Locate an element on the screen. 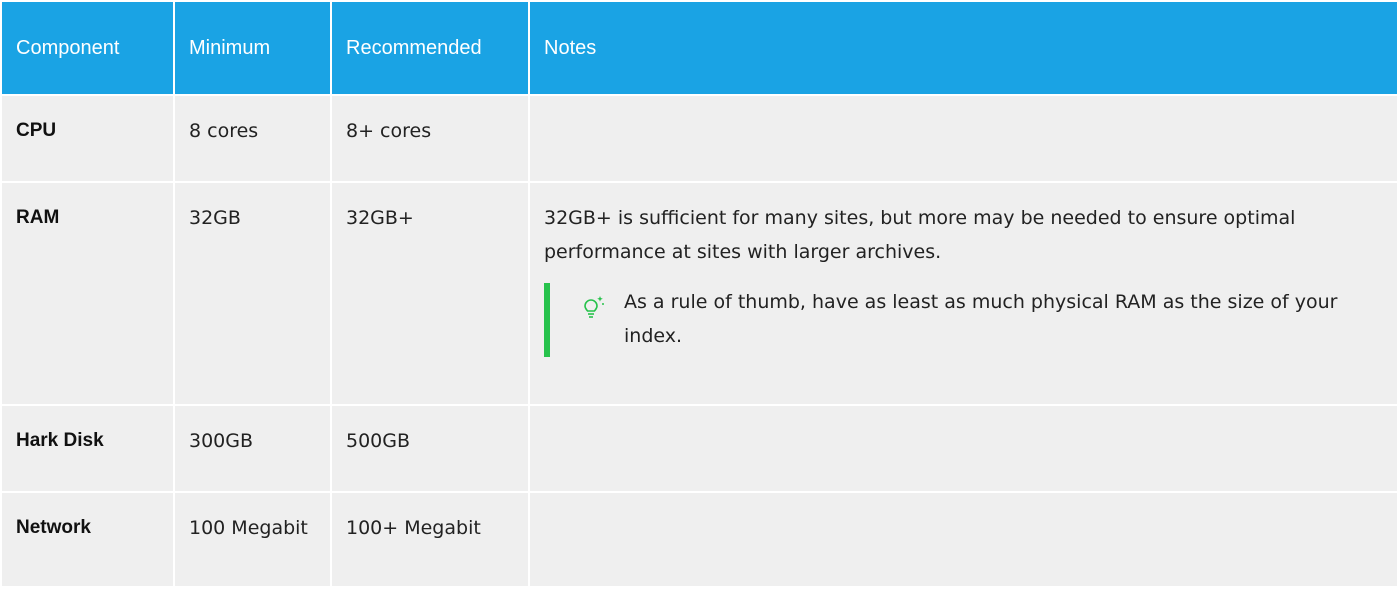 The image size is (1399, 591). header-component: Component is located at coordinates (87, 48).